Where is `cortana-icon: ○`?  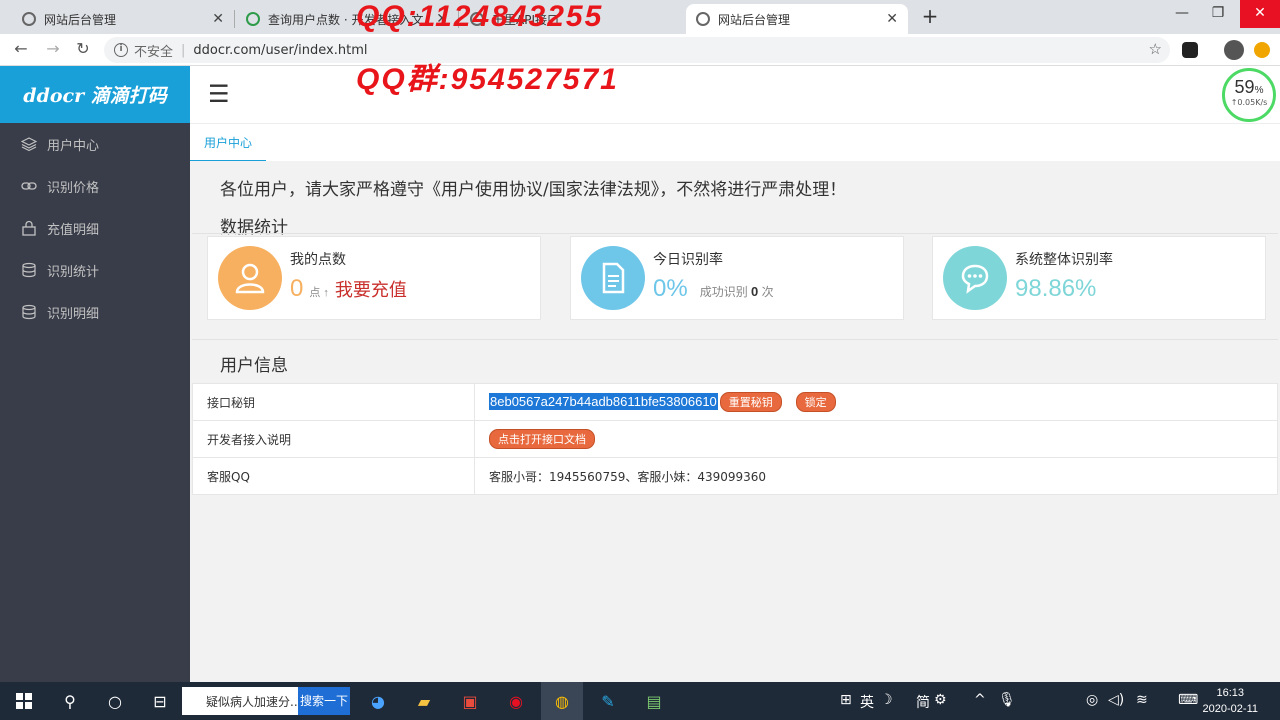 cortana-icon: ○ is located at coordinates (115, 701).